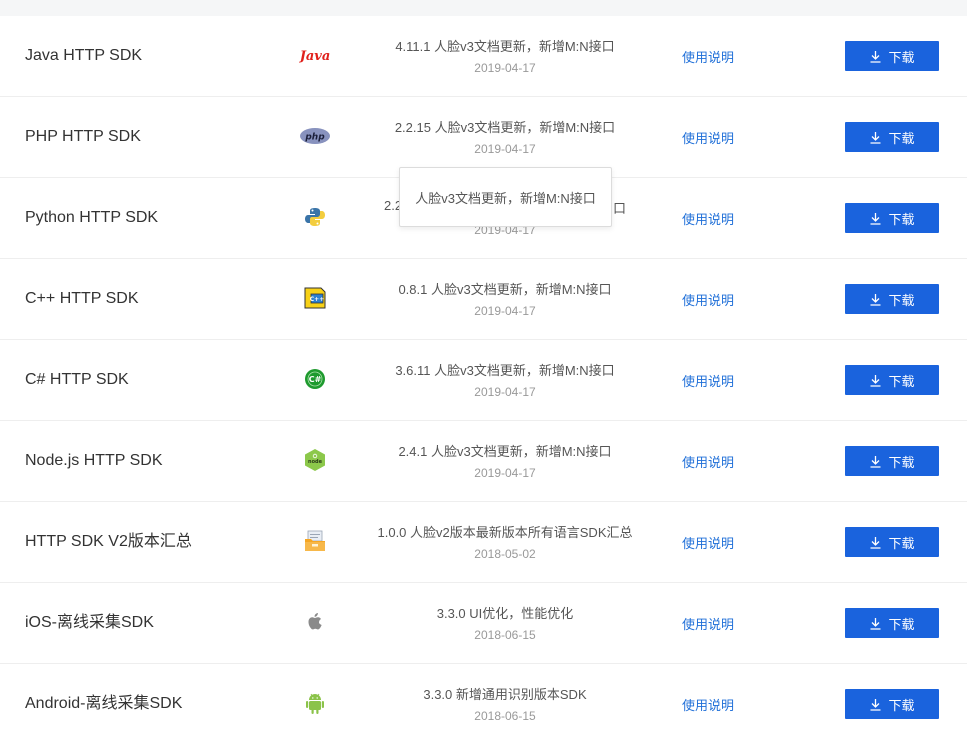  What do you see at coordinates (315, 622) in the screenshot?
I see `apple-icon` at bounding box center [315, 622].